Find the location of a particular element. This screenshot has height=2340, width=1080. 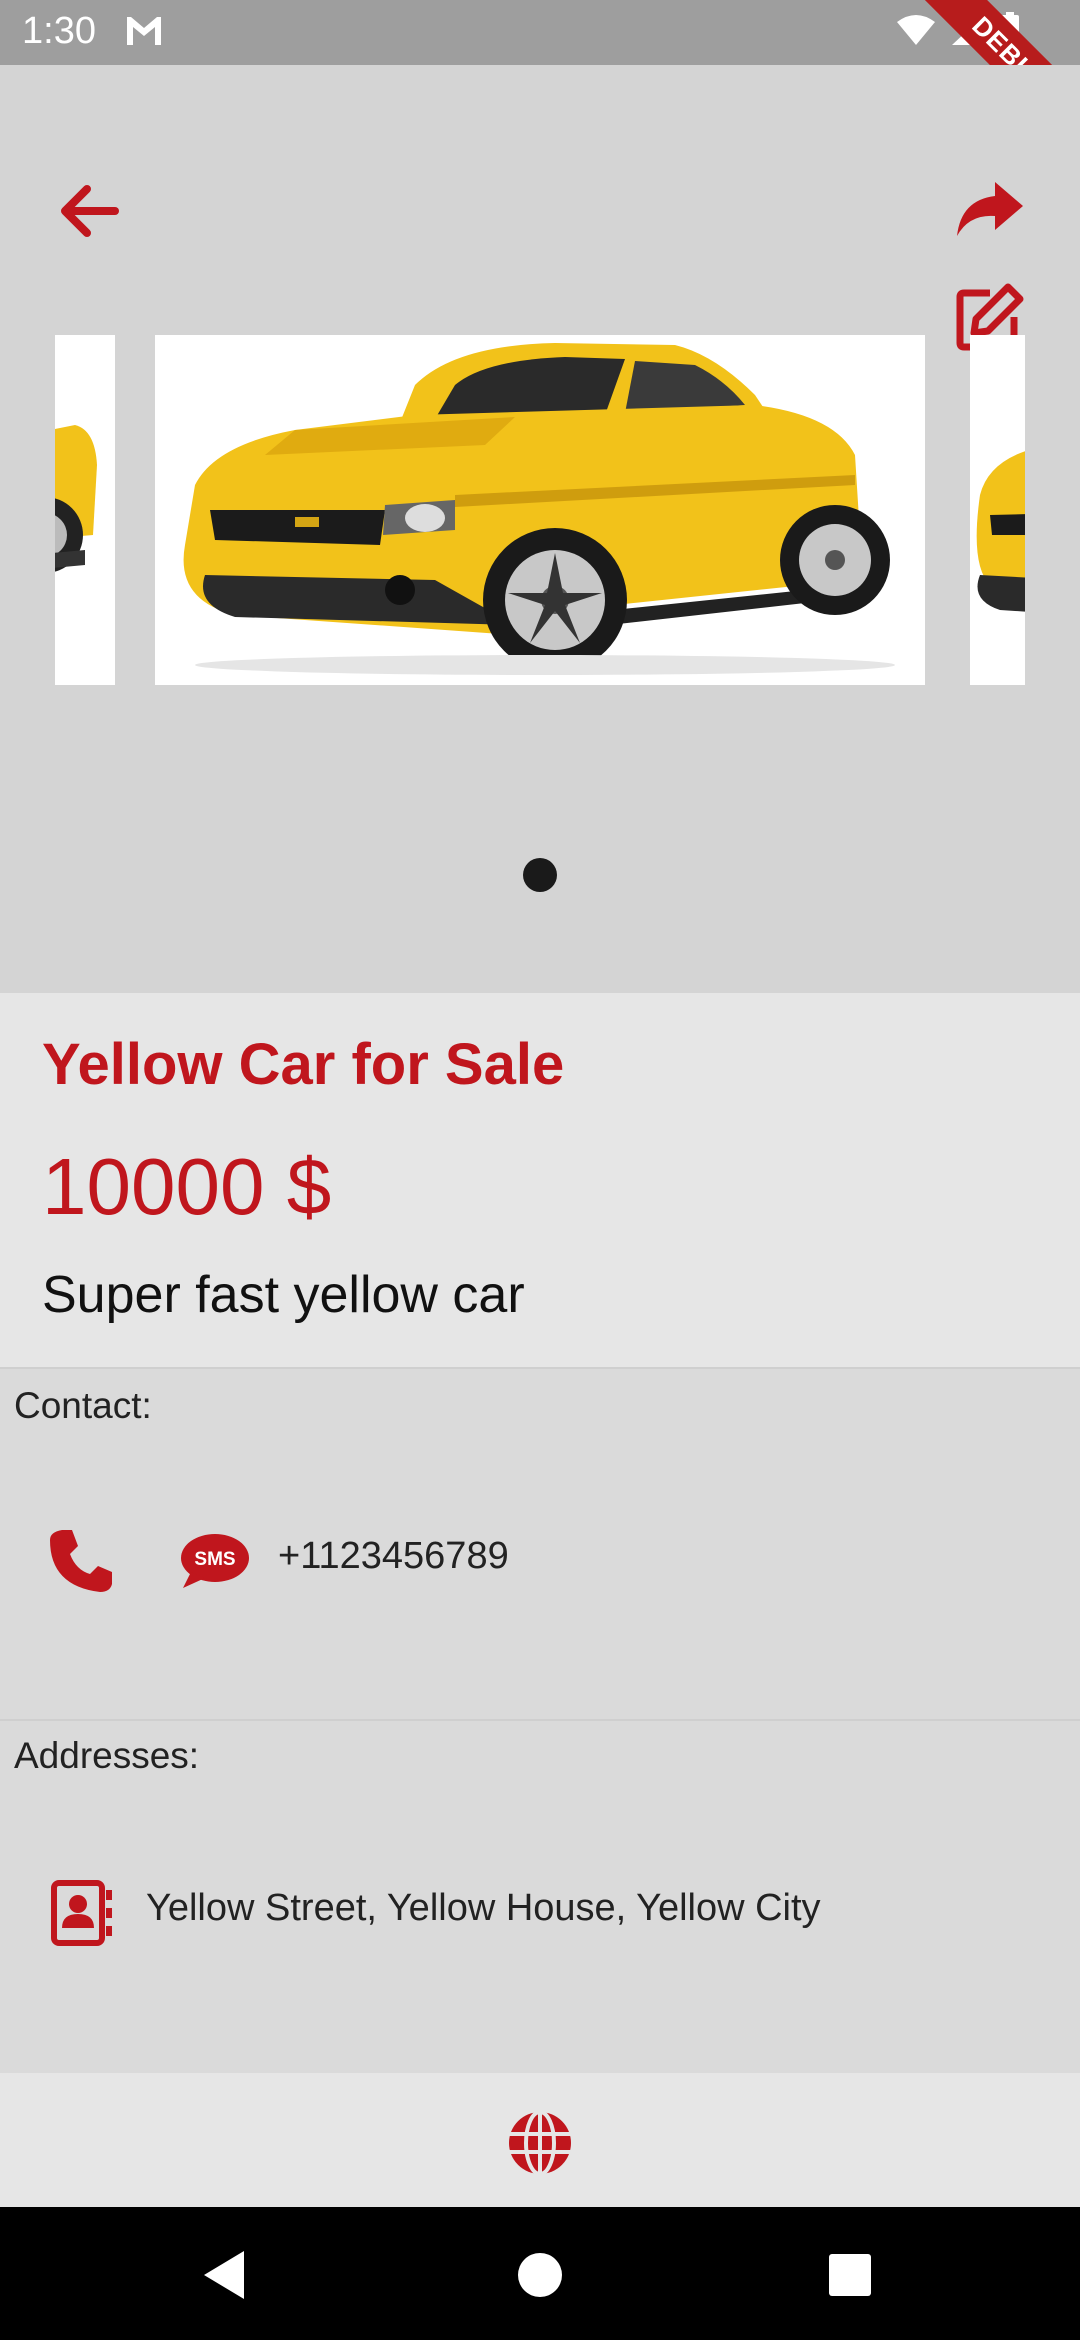

carousel-slide-next is located at coordinates (997, 510).